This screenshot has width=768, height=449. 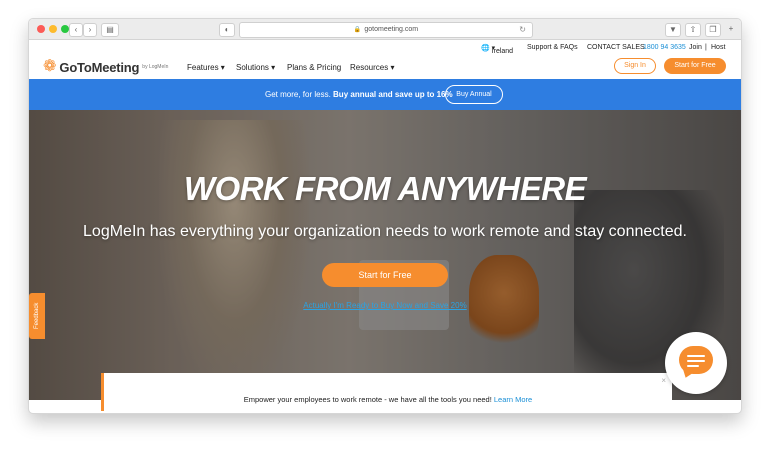 What do you see at coordinates (713, 30) in the screenshot?
I see `tabs-icon: ❐` at bounding box center [713, 30].